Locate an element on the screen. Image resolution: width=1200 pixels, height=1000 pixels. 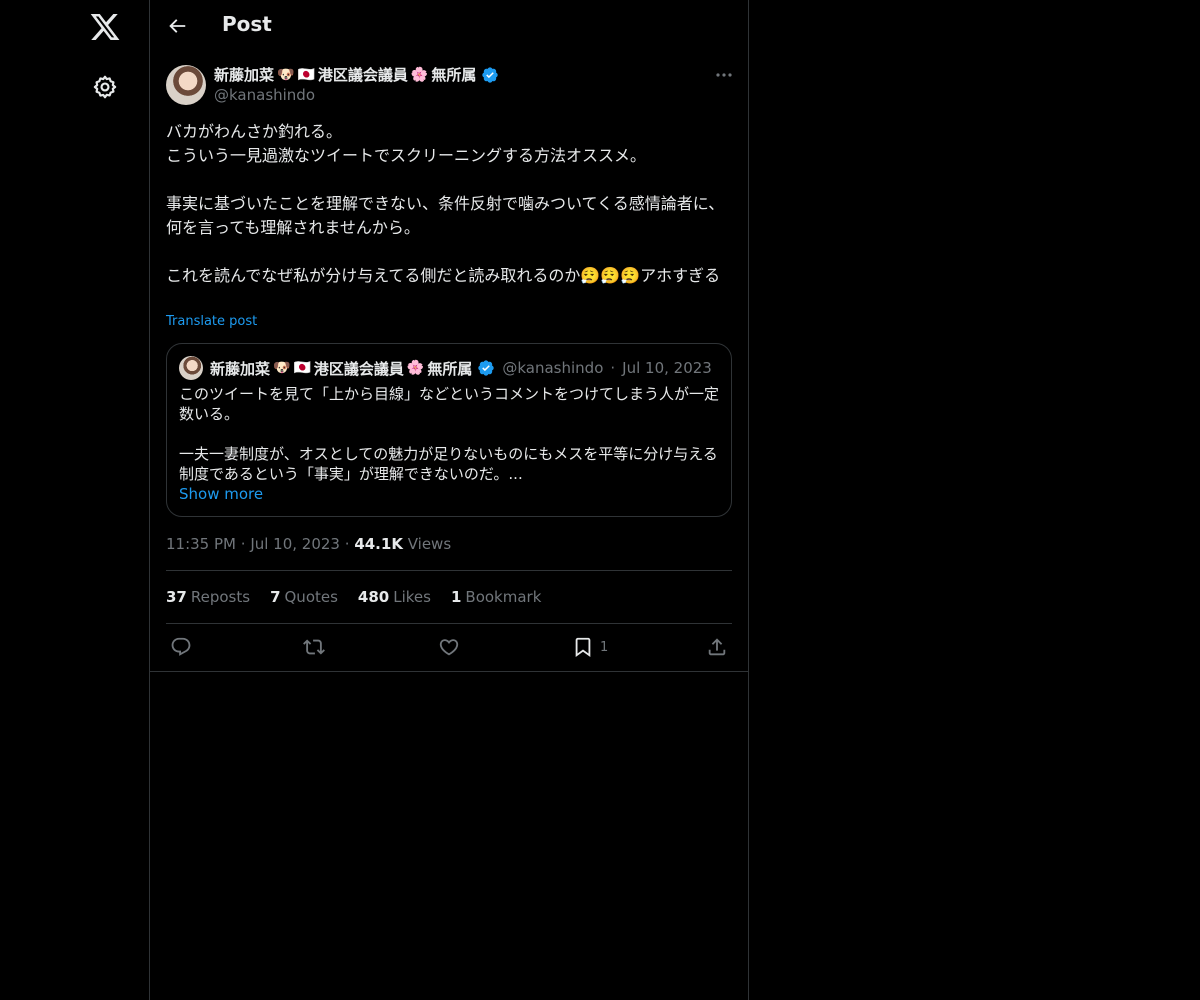
reposts-stat: 37 Reposts is located at coordinates (208, 597).